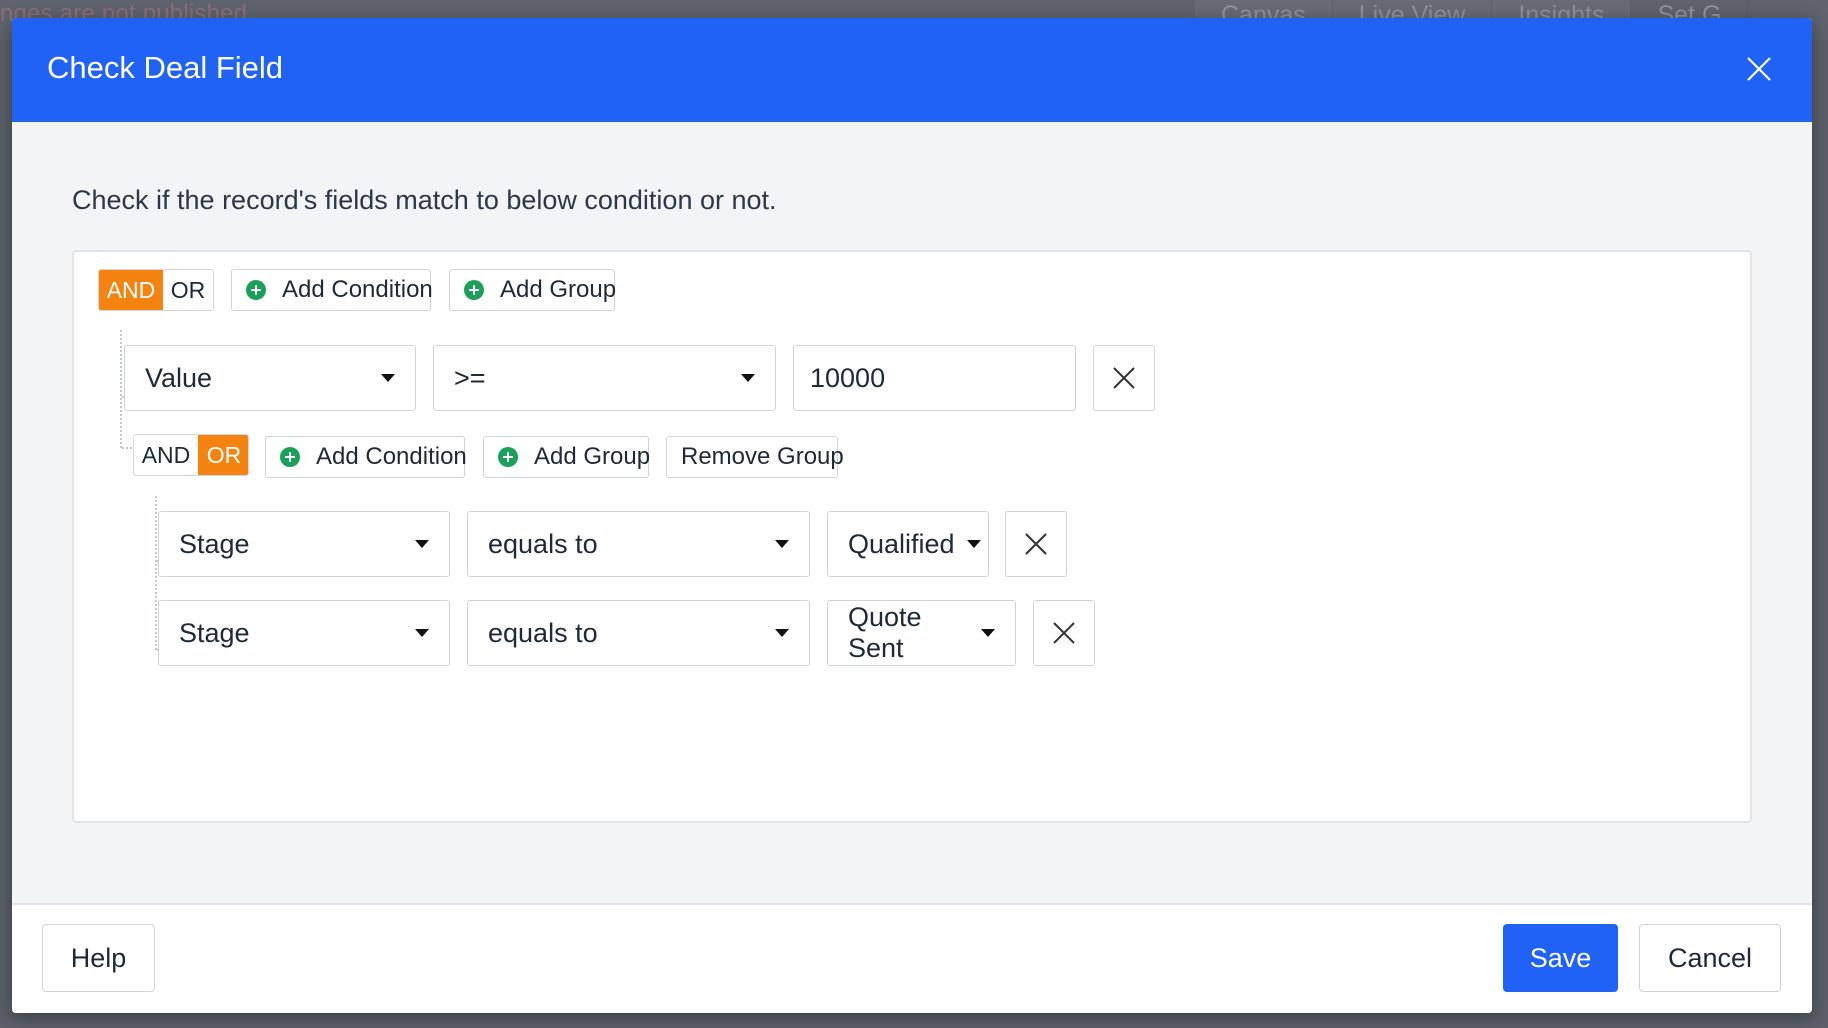  I want to click on root-and-toggle: AND, so click(131, 290).